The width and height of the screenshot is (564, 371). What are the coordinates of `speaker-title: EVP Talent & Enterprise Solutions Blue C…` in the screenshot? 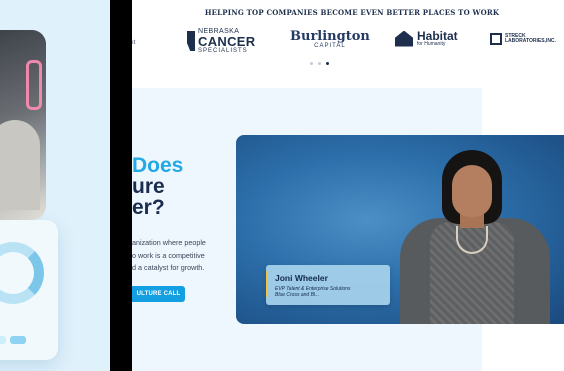 It's located at (313, 292).